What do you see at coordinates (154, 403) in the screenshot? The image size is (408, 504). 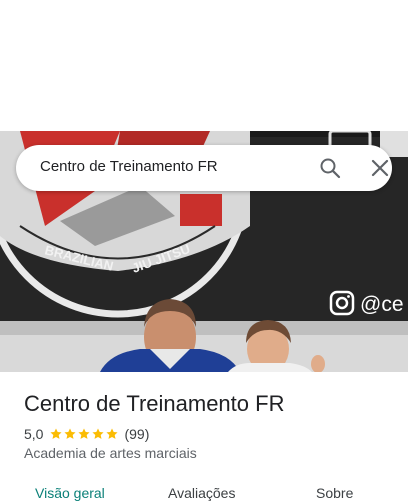 I see `place-title: Centro de Treinamento FR` at bounding box center [154, 403].